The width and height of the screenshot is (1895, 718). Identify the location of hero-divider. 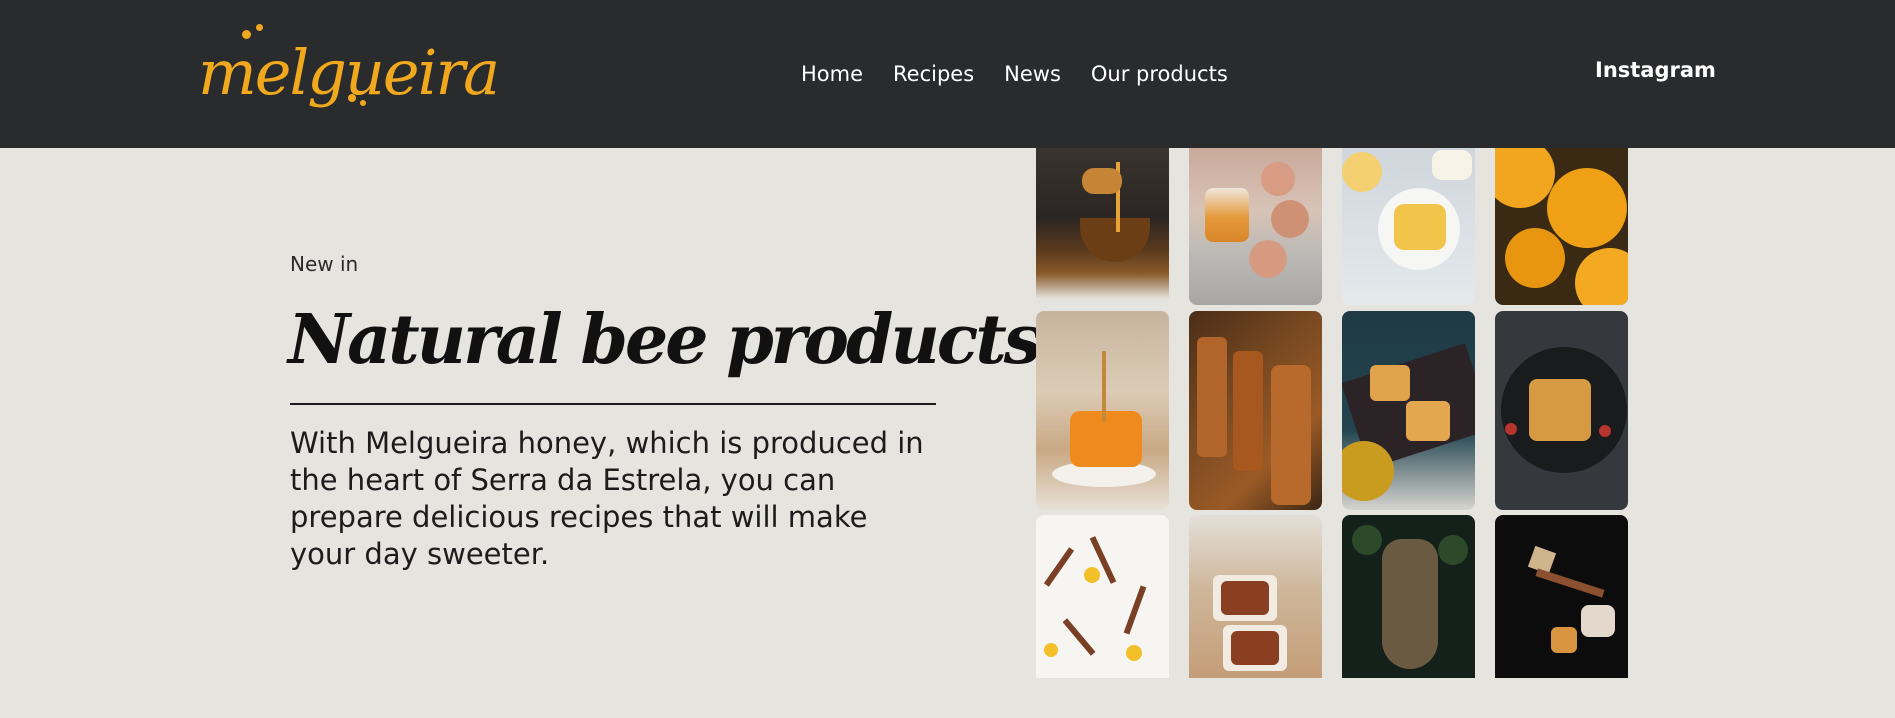
(613, 404).